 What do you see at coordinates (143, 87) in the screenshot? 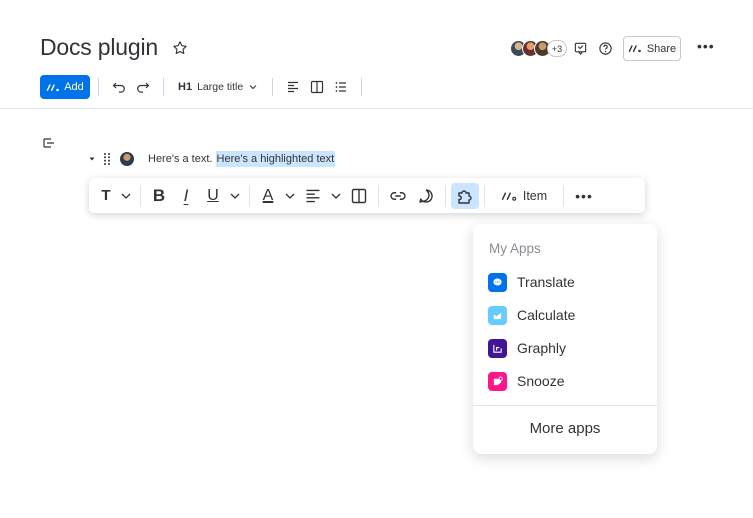
I see `redo-icon` at bounding box center [143, 87].